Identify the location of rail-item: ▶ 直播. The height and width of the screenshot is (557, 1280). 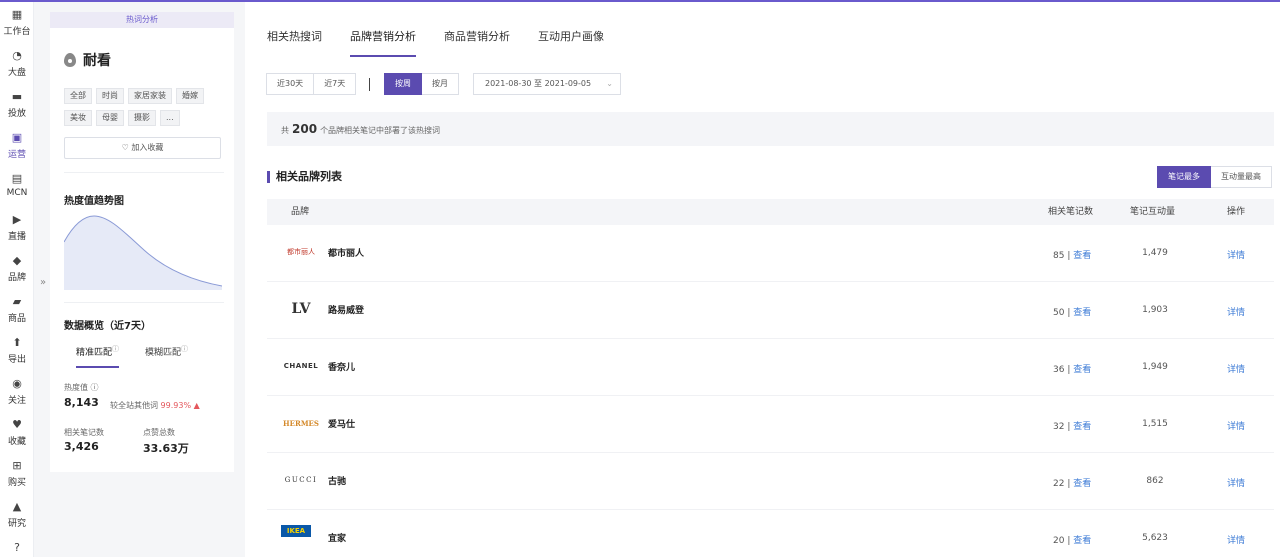
(17, 234).